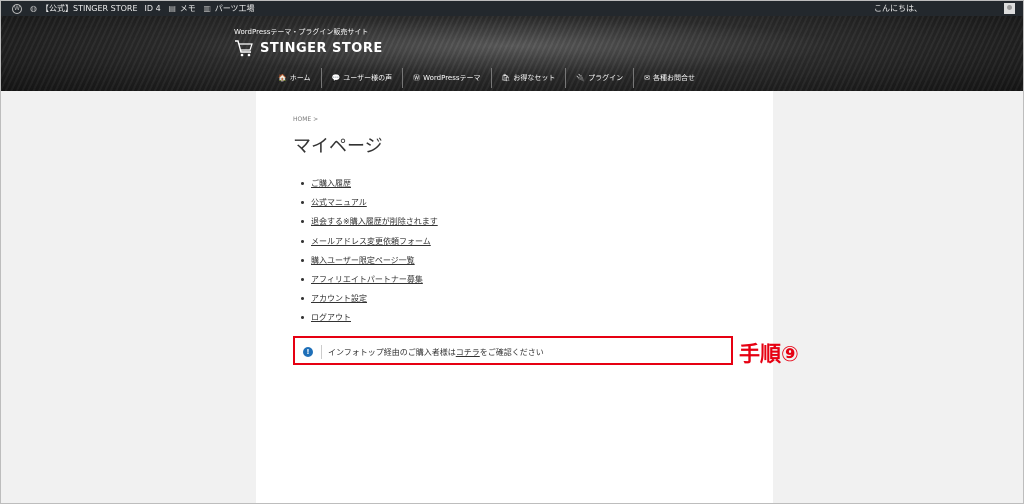 This screenshot has width=1024, height=504. What do you see at coordinates (513, 350) in the screenshot?
I see `annotation-highlight-box` at bounding box center [513, 350].